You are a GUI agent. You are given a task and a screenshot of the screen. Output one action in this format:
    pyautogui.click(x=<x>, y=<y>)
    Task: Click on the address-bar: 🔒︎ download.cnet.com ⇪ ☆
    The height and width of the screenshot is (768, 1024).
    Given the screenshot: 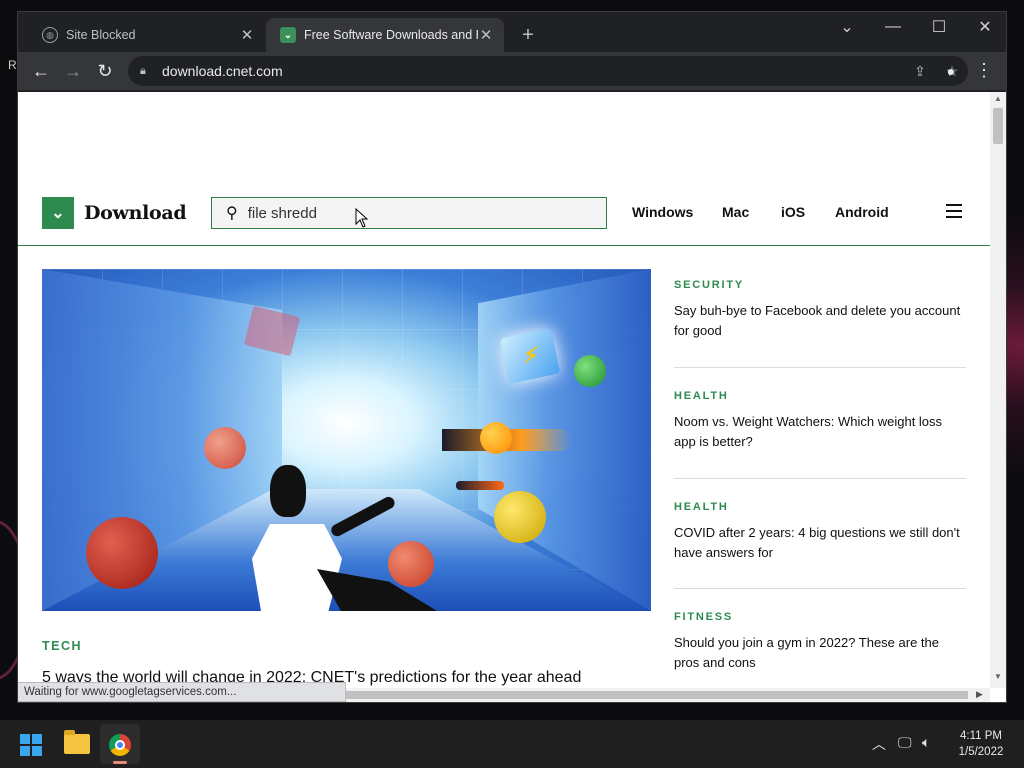 What is the action you would take?
    pyautogui.click(x=548, y=71)
    